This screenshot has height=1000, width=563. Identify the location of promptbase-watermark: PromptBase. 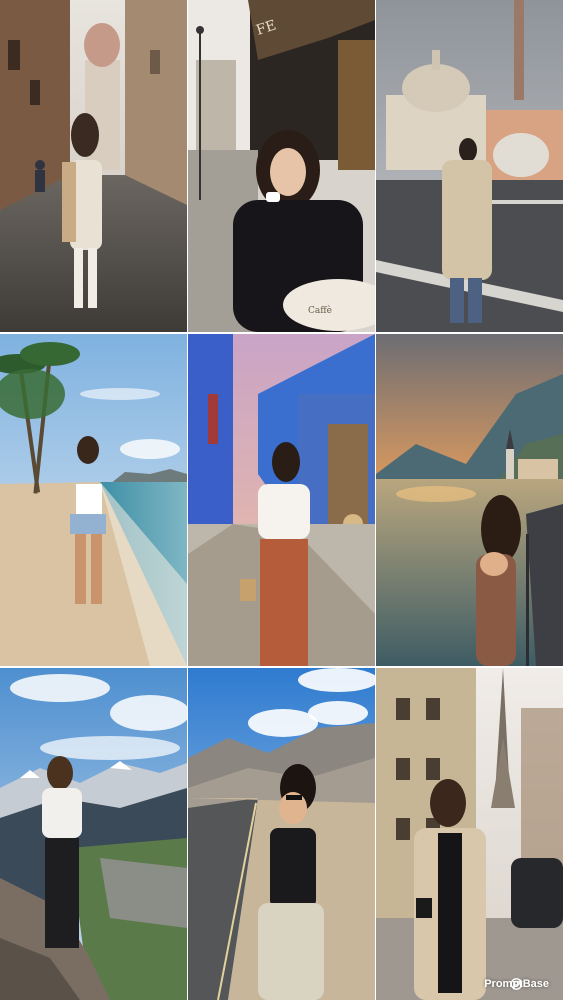
(516, 984).